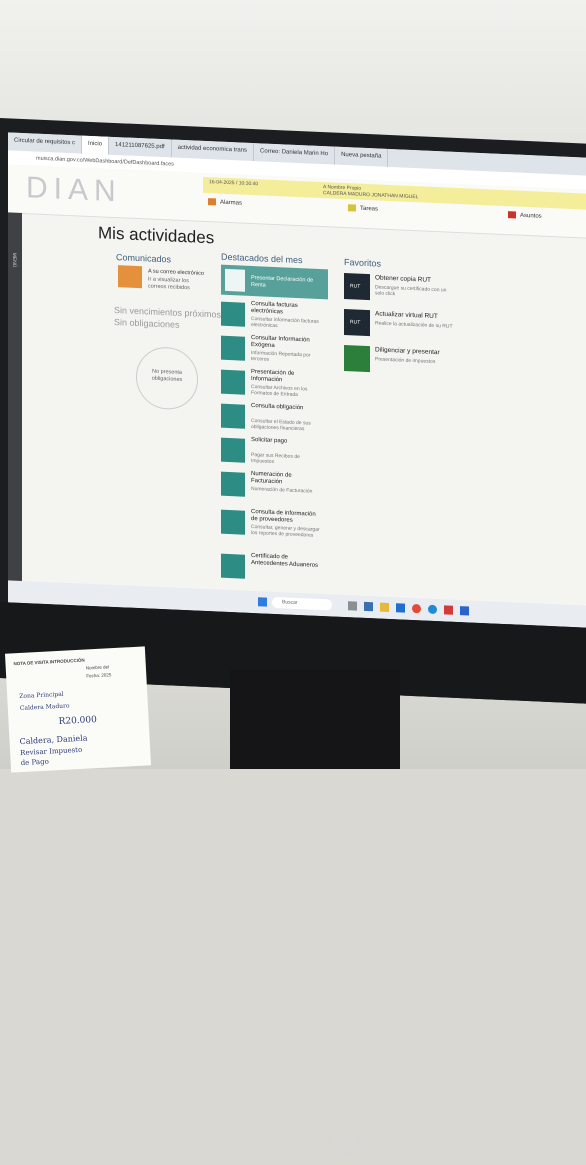 The width and height of the screenshot is (586, 1165). I want to click on widgets-icon, so click(352, 606).